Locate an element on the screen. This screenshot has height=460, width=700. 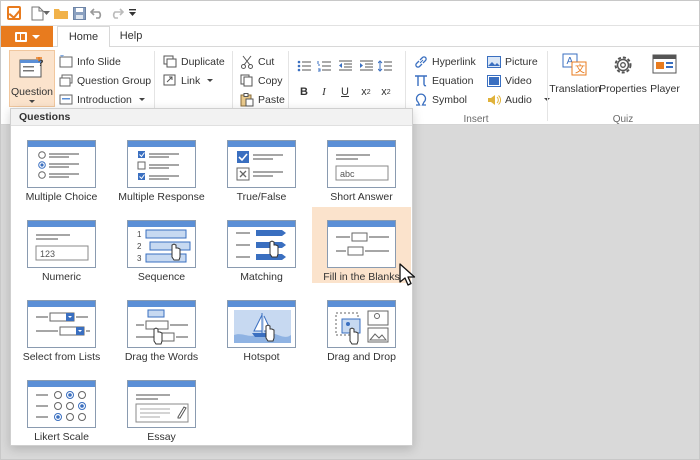
hotspot-icon is located at coordinates (261, 324).